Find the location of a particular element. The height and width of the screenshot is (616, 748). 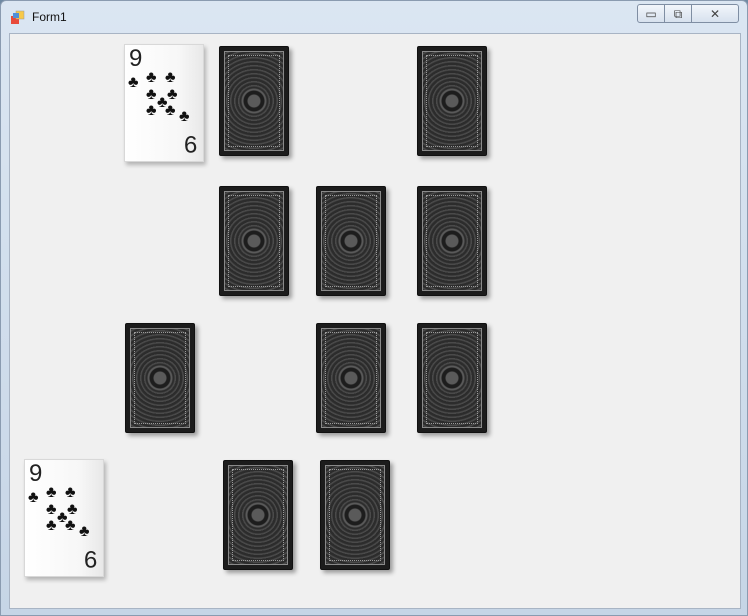

close-button: ✕ is located at coordinates (715, 13).